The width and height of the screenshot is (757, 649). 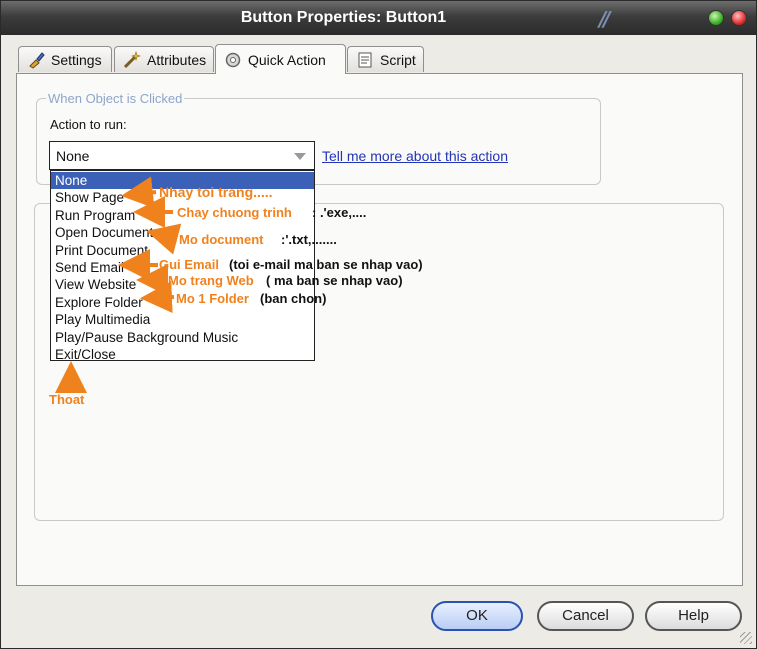 I want to click on close-button, so click(x=739, y=18).